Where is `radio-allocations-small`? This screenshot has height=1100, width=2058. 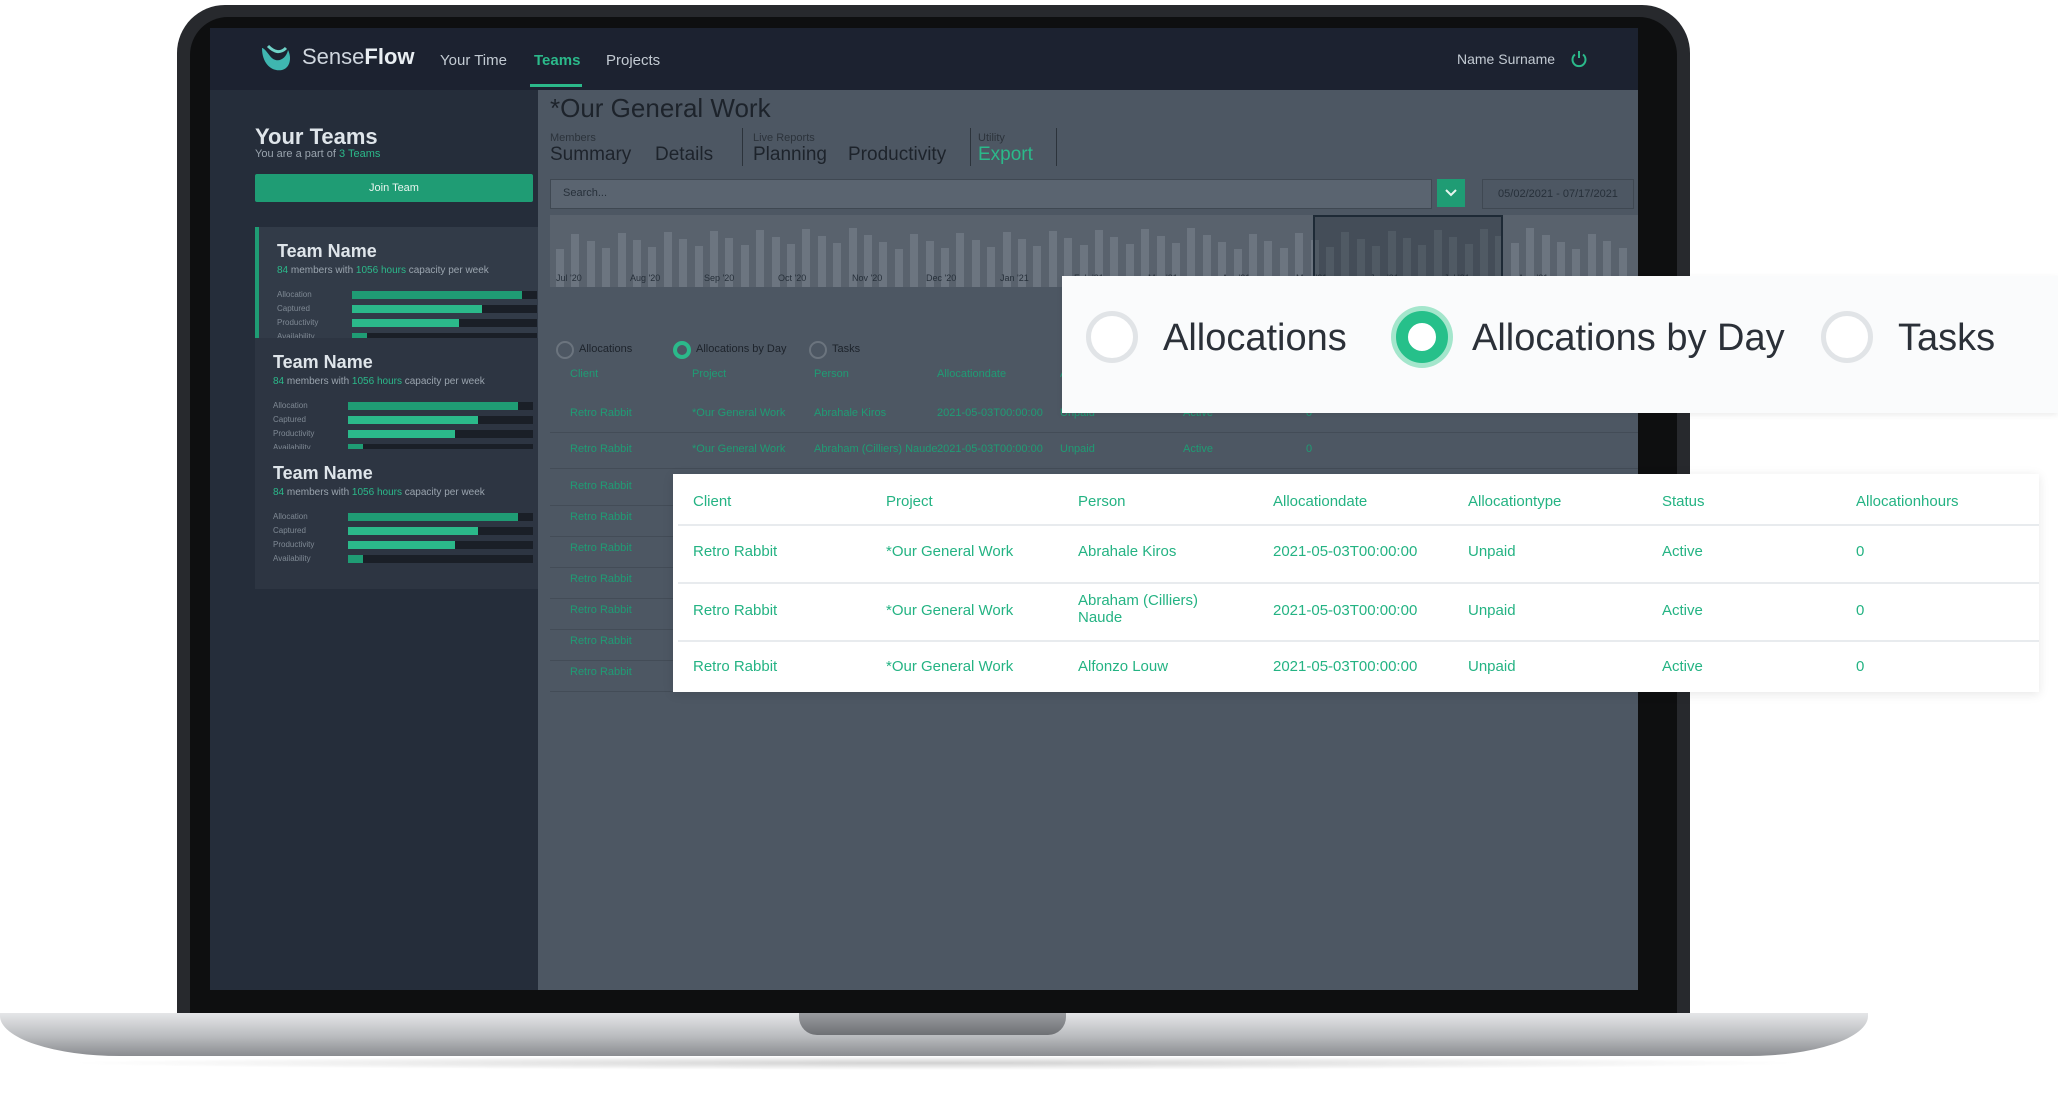 radio-allocations-small is located at coordinates (565, 350).